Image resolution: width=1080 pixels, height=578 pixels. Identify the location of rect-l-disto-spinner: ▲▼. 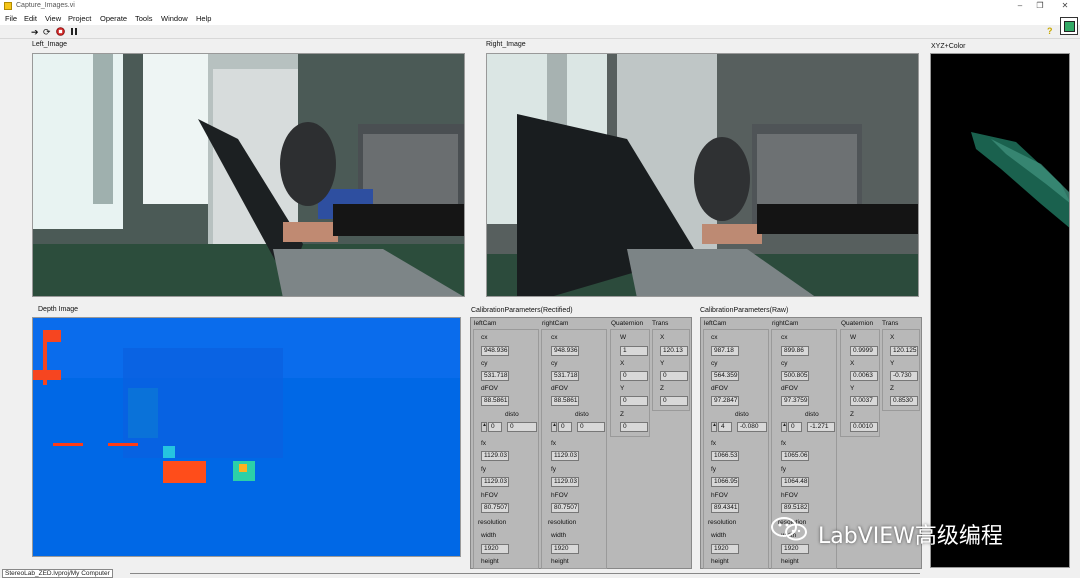
(486, 427).